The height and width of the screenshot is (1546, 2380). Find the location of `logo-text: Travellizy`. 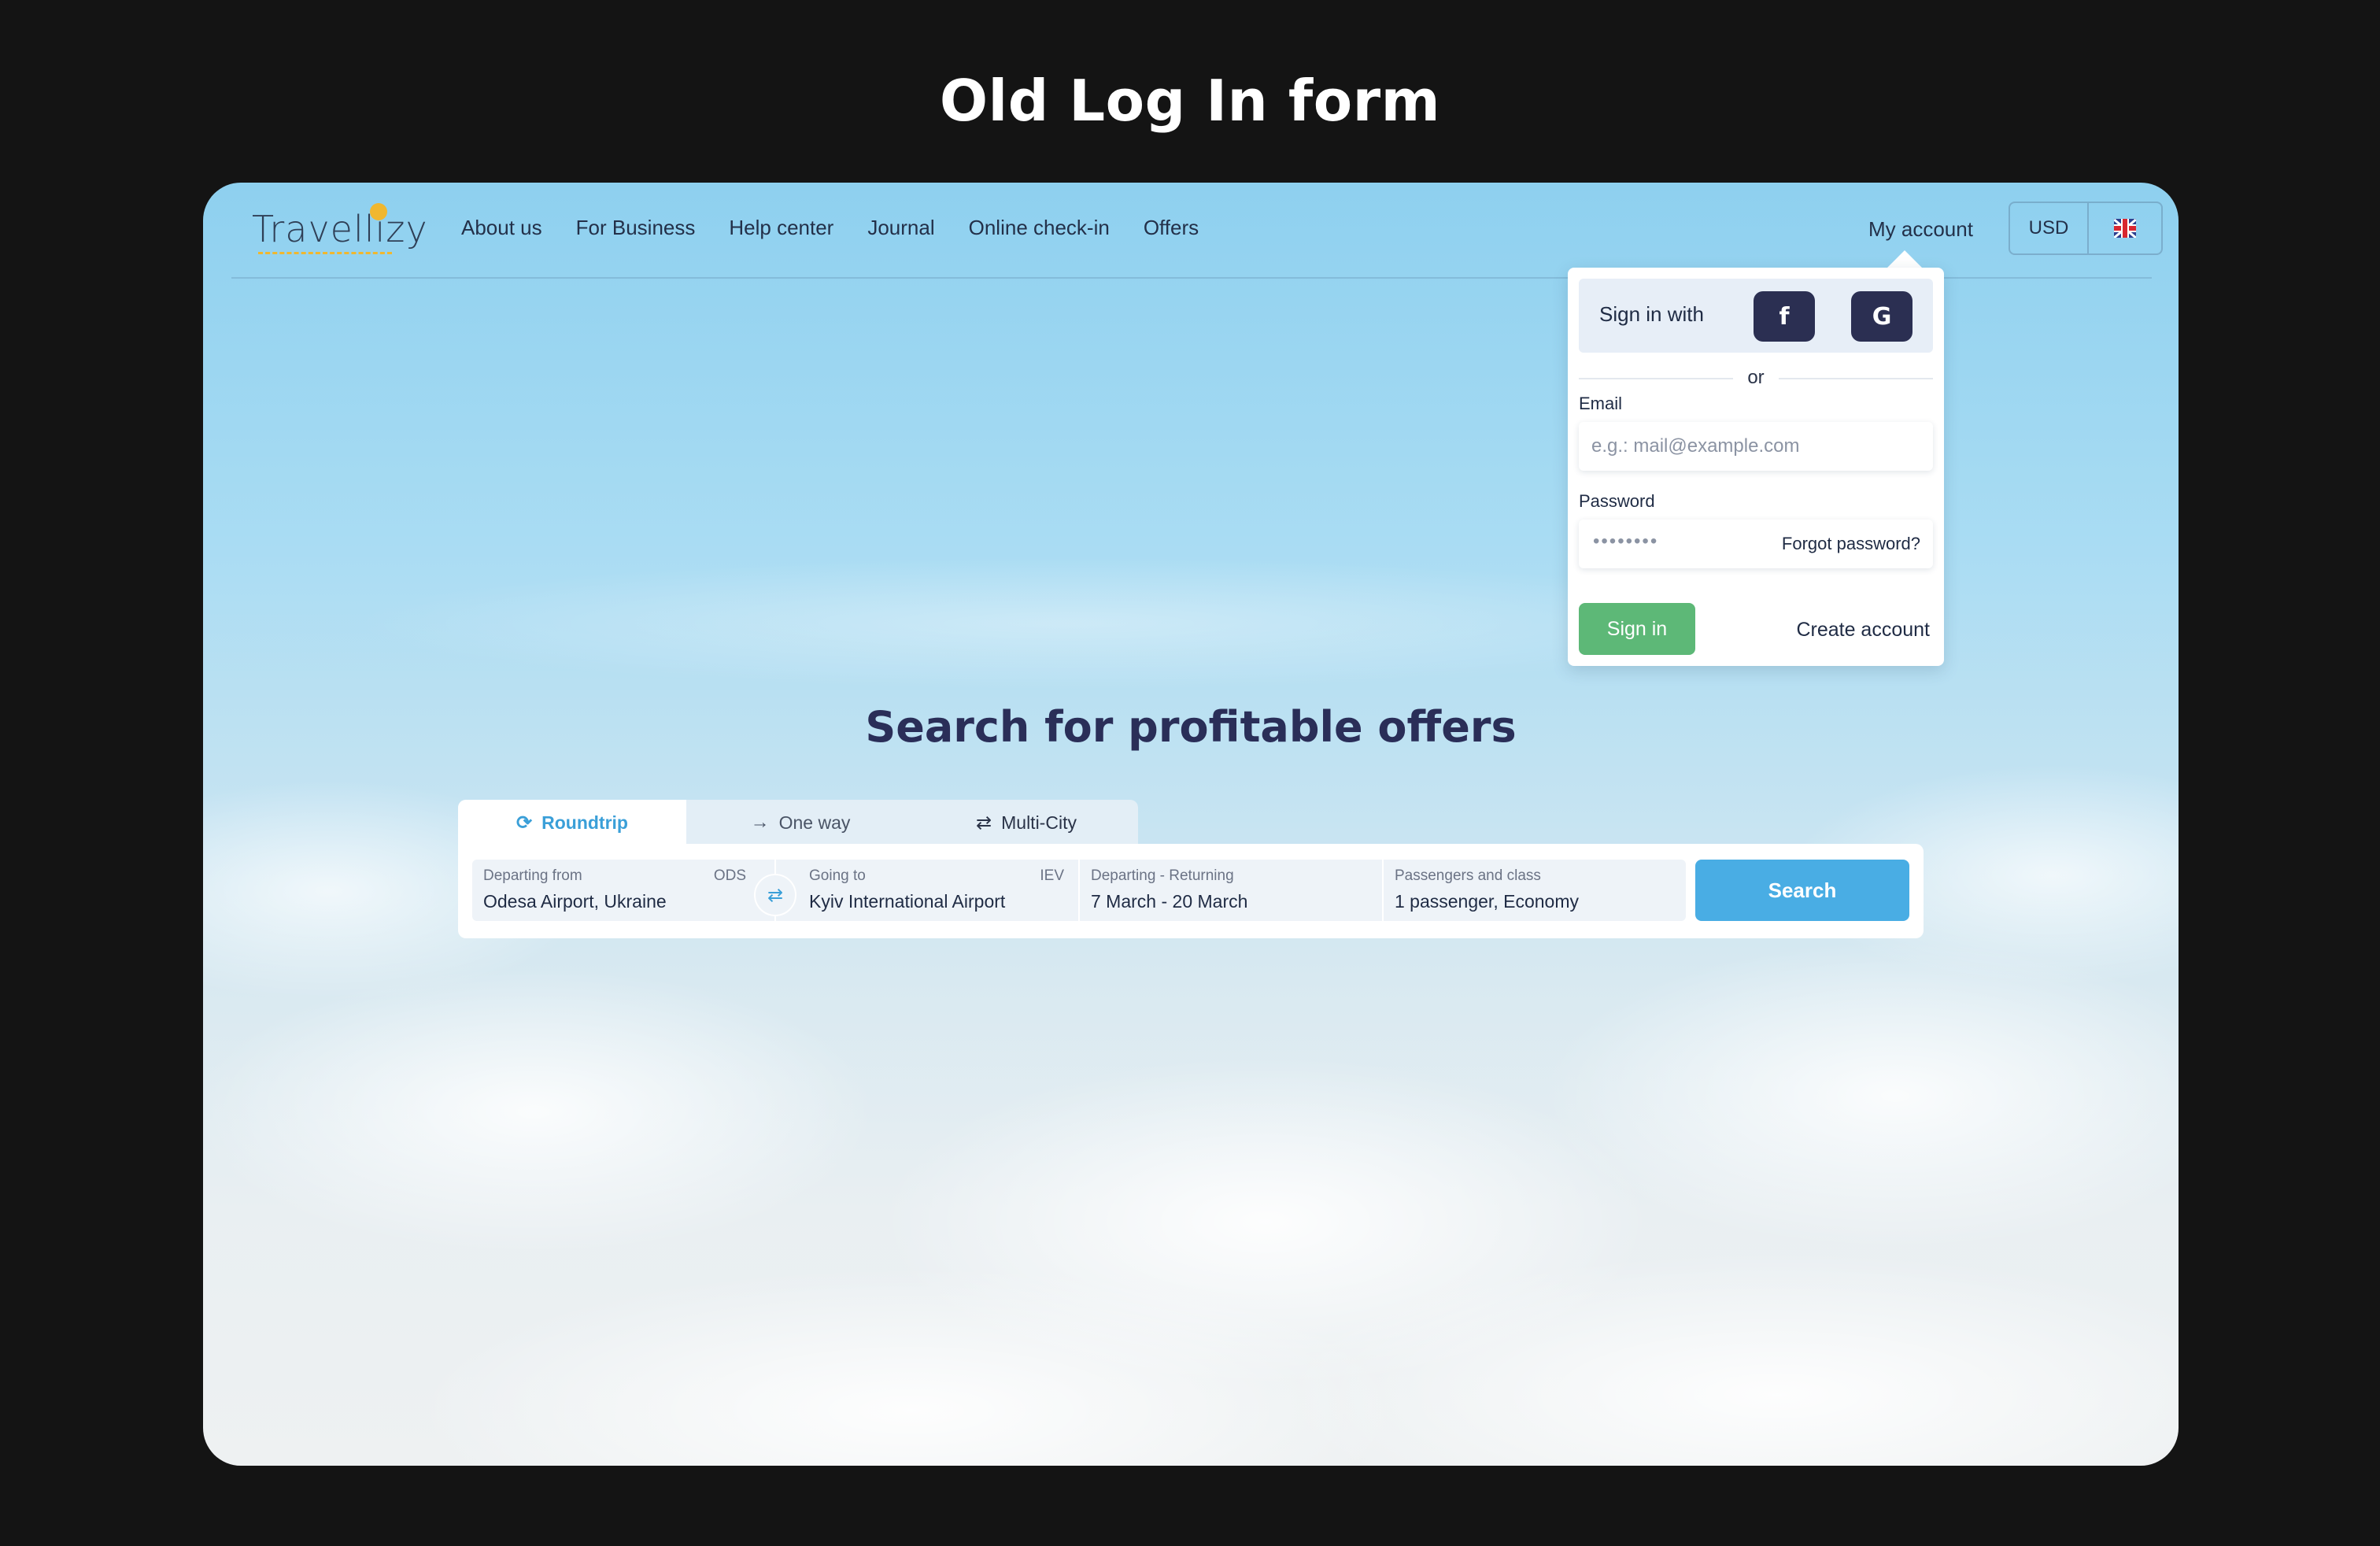

logo-text: Travellizy is located at coordinates (340, 229).